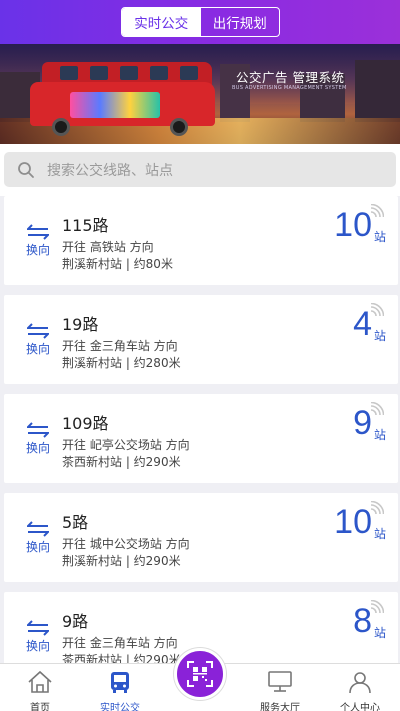  What do you see at coordinates (343, 630) in the screenshot?
I see `eta-display: 8 站` at bounding box center [343, 630].